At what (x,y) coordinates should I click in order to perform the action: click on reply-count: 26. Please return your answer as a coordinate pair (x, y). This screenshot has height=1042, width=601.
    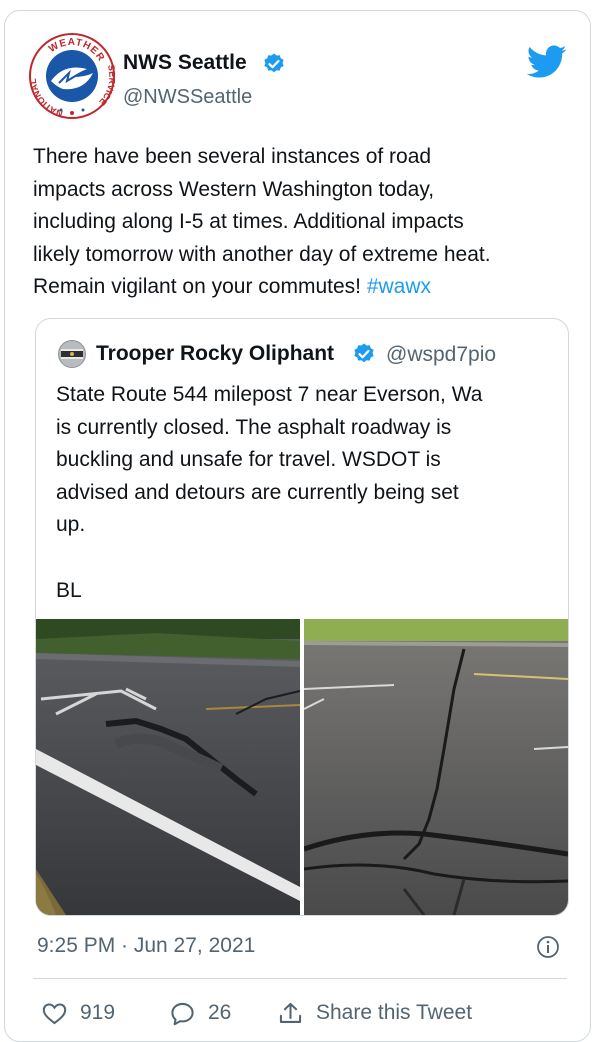
    Looking at the image, I should click on (220, 1012).